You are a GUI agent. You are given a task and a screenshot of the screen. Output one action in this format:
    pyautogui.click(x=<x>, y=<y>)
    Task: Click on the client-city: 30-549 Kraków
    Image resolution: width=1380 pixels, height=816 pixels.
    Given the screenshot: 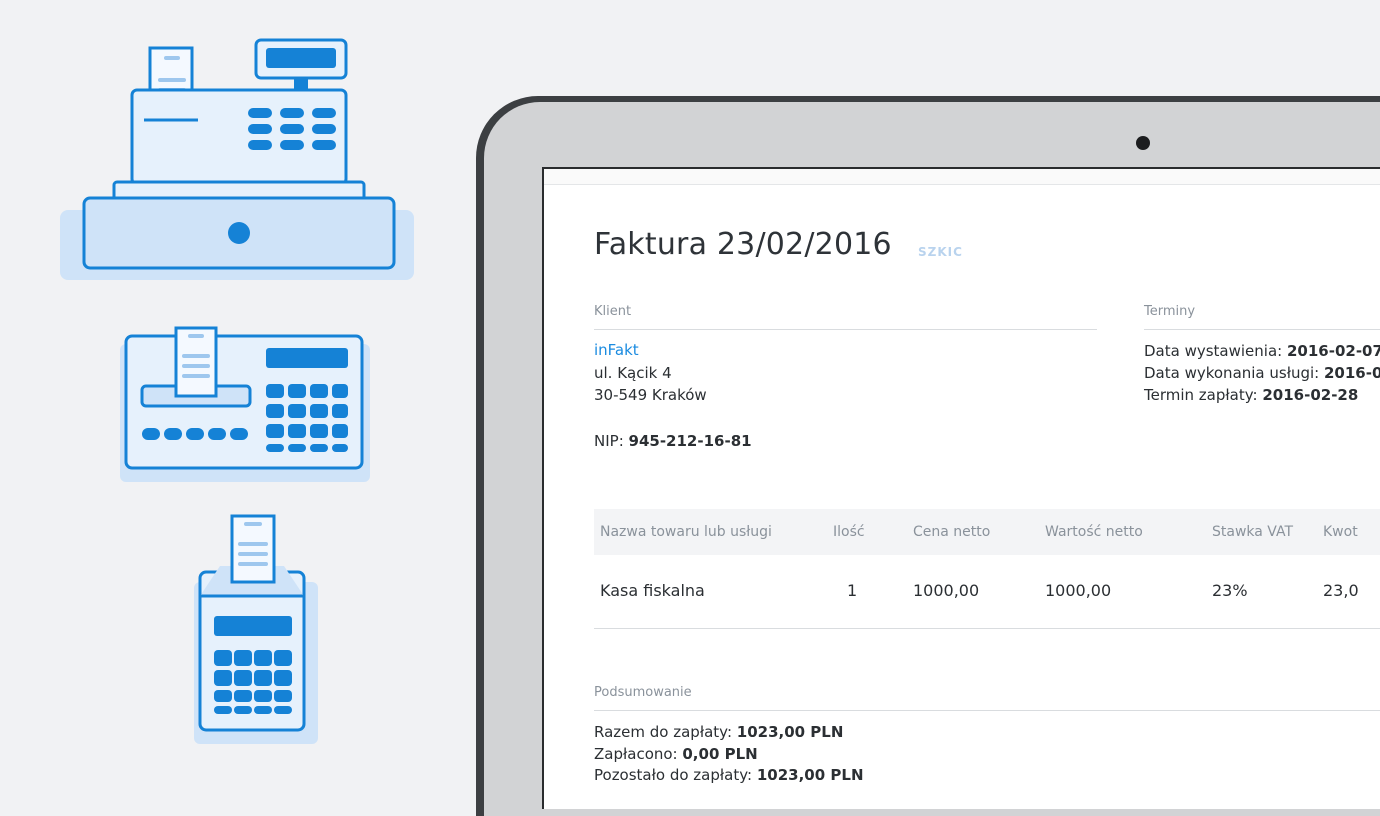 What is the action you would take?
    pyautogui.click(x=650, y=395)
    